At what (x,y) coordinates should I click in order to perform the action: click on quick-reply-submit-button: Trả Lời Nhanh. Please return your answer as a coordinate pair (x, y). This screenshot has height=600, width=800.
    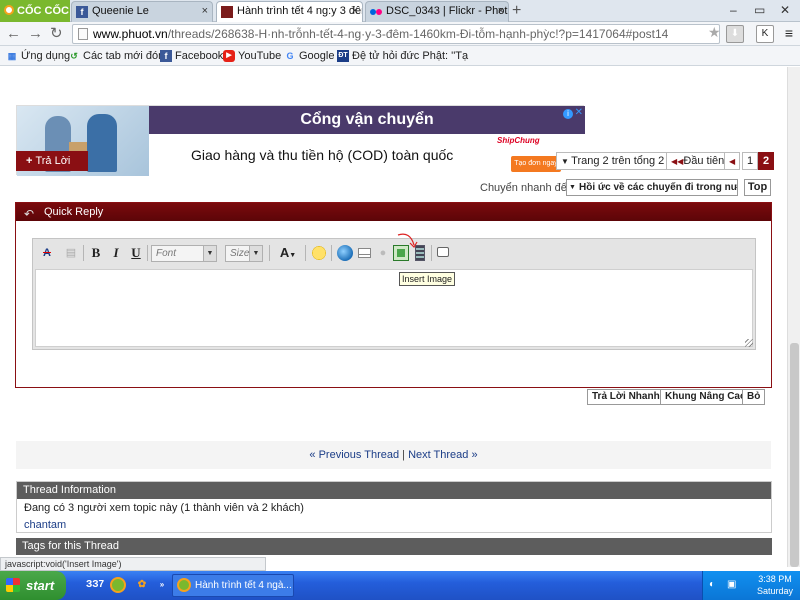
    Looking at the image, I should click on (626, 397).